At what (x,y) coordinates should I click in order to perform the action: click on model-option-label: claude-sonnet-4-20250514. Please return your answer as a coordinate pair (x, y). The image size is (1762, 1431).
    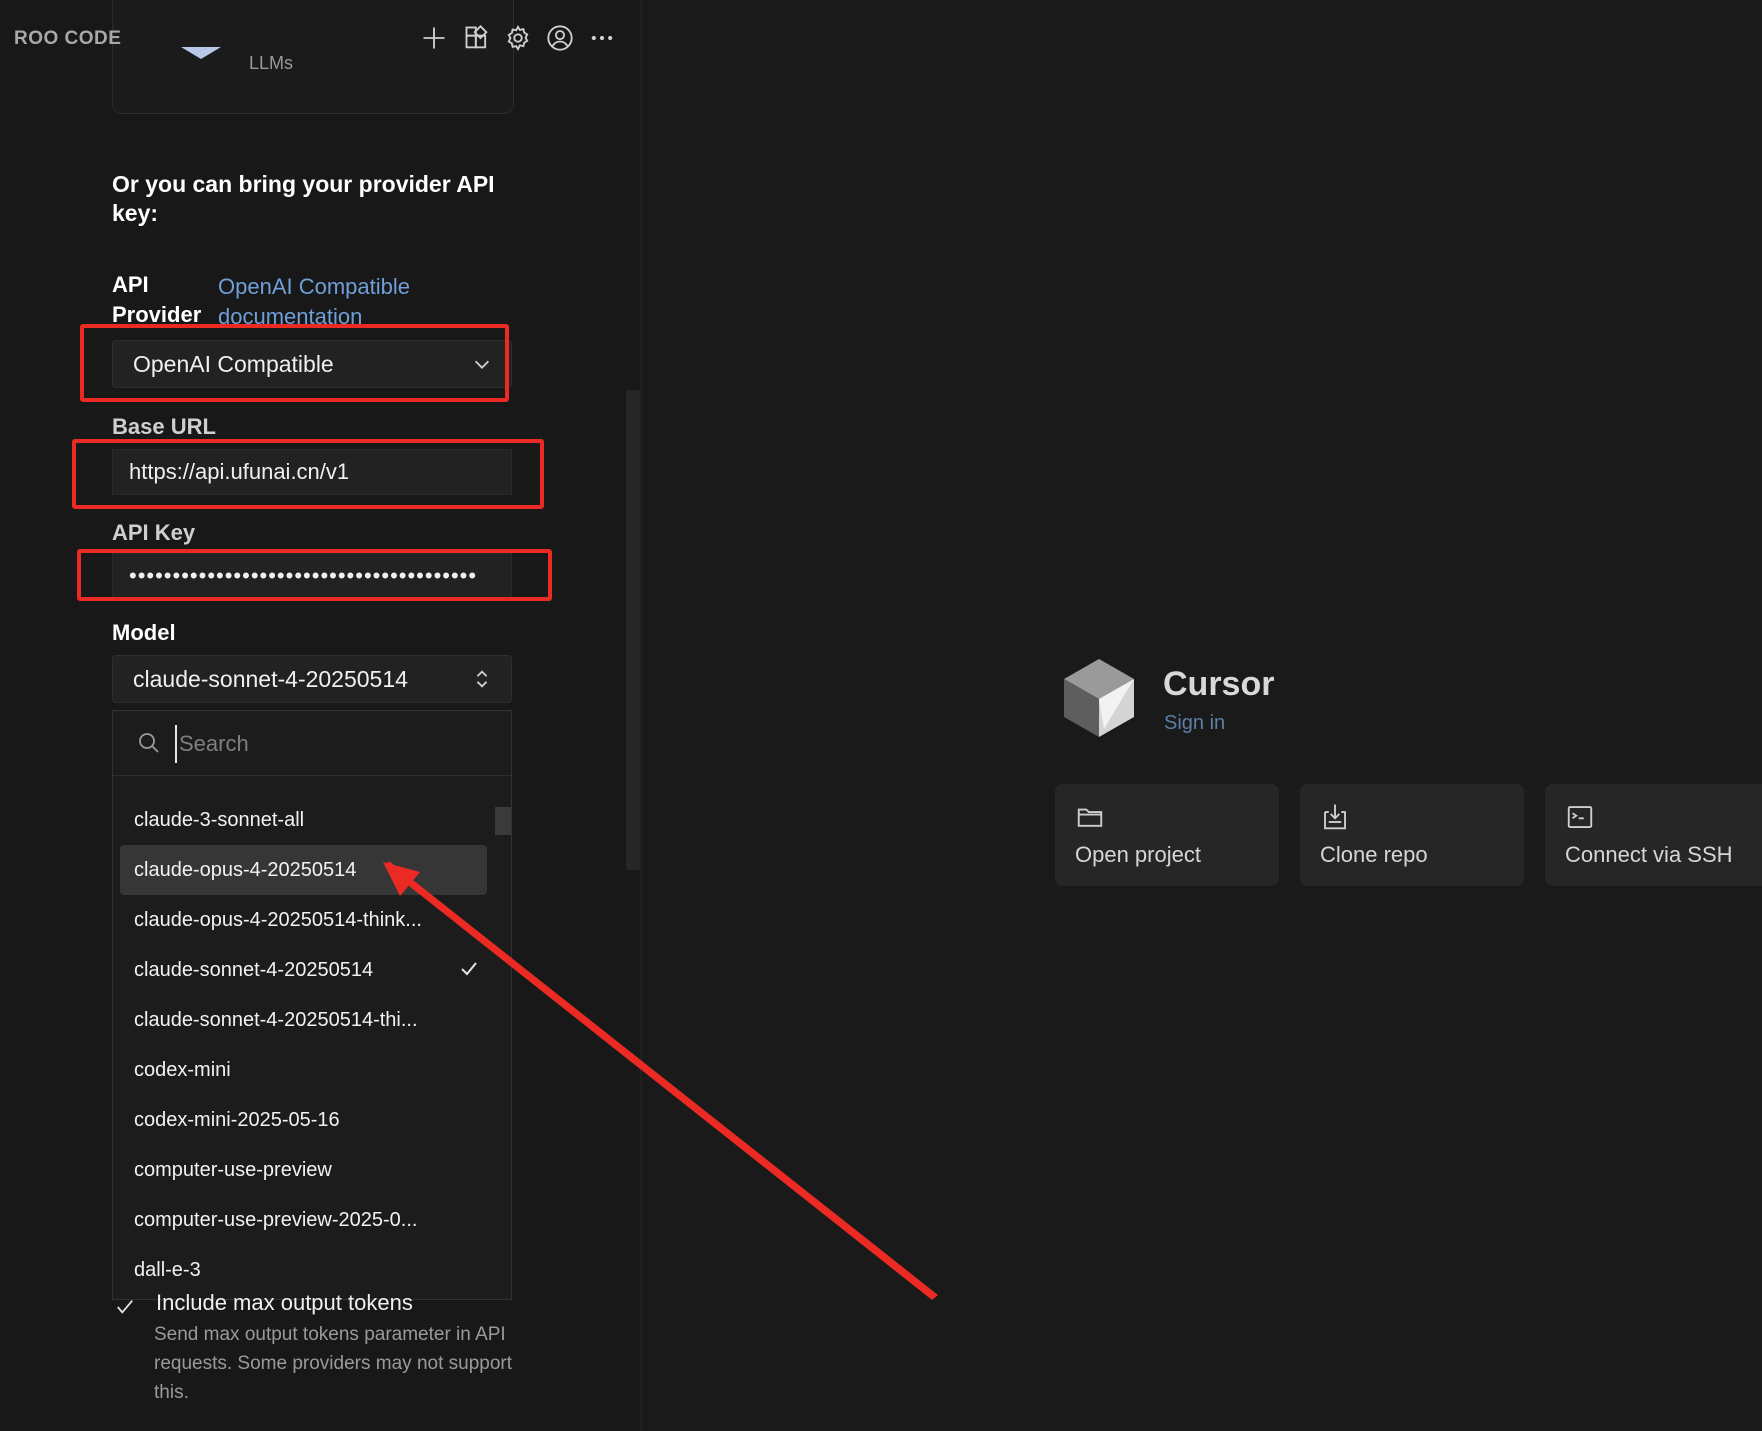
    Looking at the image, I should click on (254, 969).